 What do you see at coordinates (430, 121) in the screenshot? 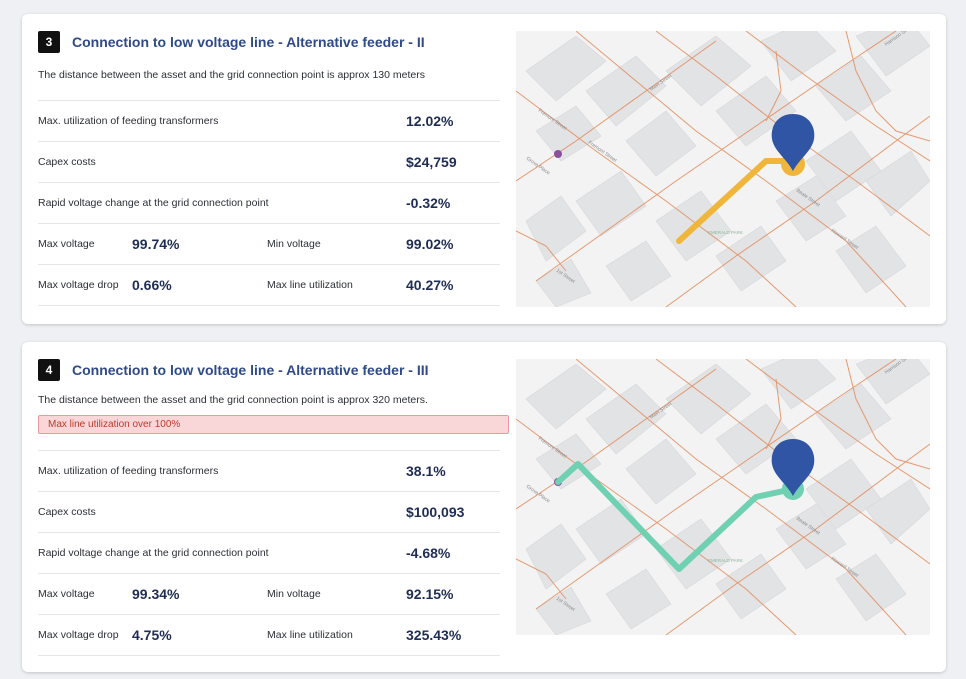
I see `metric-value: 12.02%` at bounding box center [430, 121].